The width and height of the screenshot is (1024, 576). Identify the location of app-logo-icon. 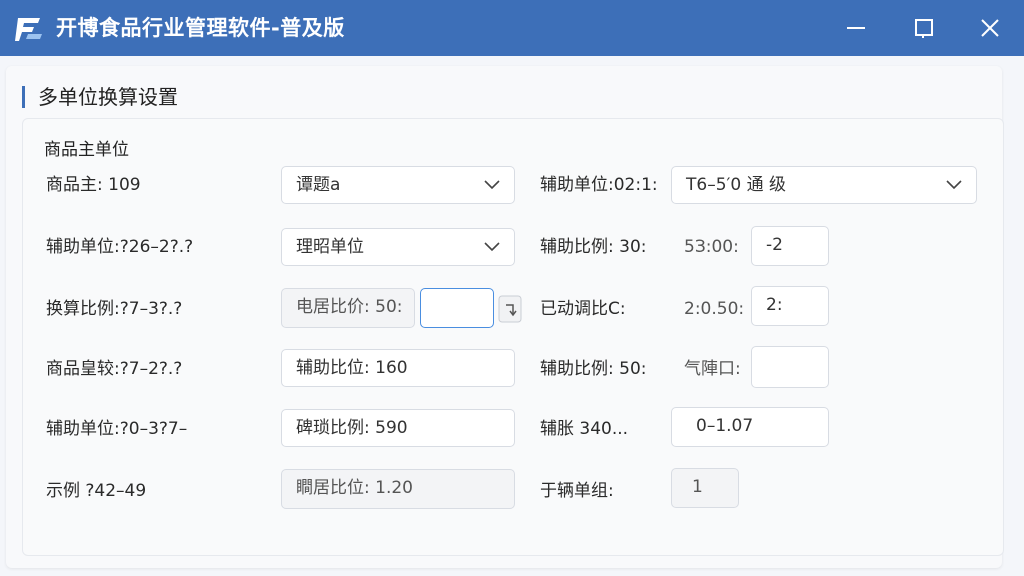
(28, 29).